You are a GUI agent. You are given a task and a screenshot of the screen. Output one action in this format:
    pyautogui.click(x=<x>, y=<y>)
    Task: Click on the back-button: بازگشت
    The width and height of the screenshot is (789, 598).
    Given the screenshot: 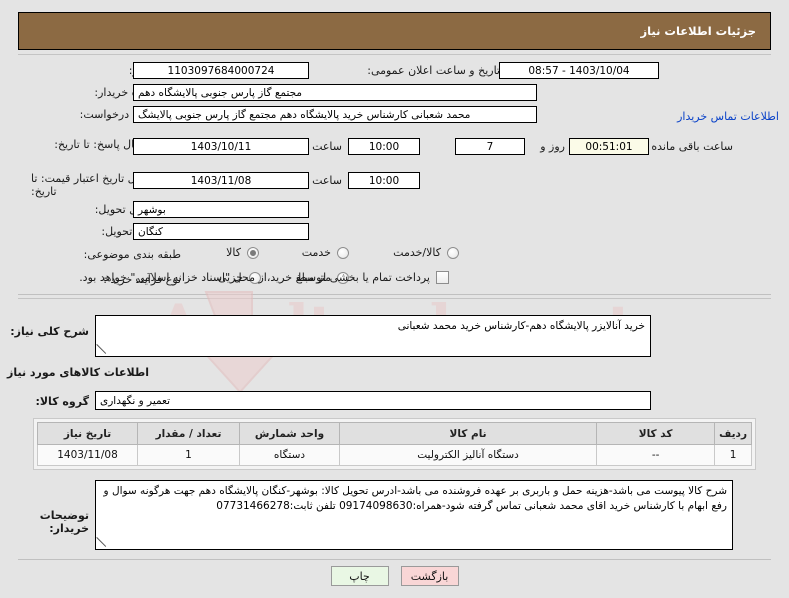 What is the action you would take?
    pyautogui.click(x=429, y=576)
    